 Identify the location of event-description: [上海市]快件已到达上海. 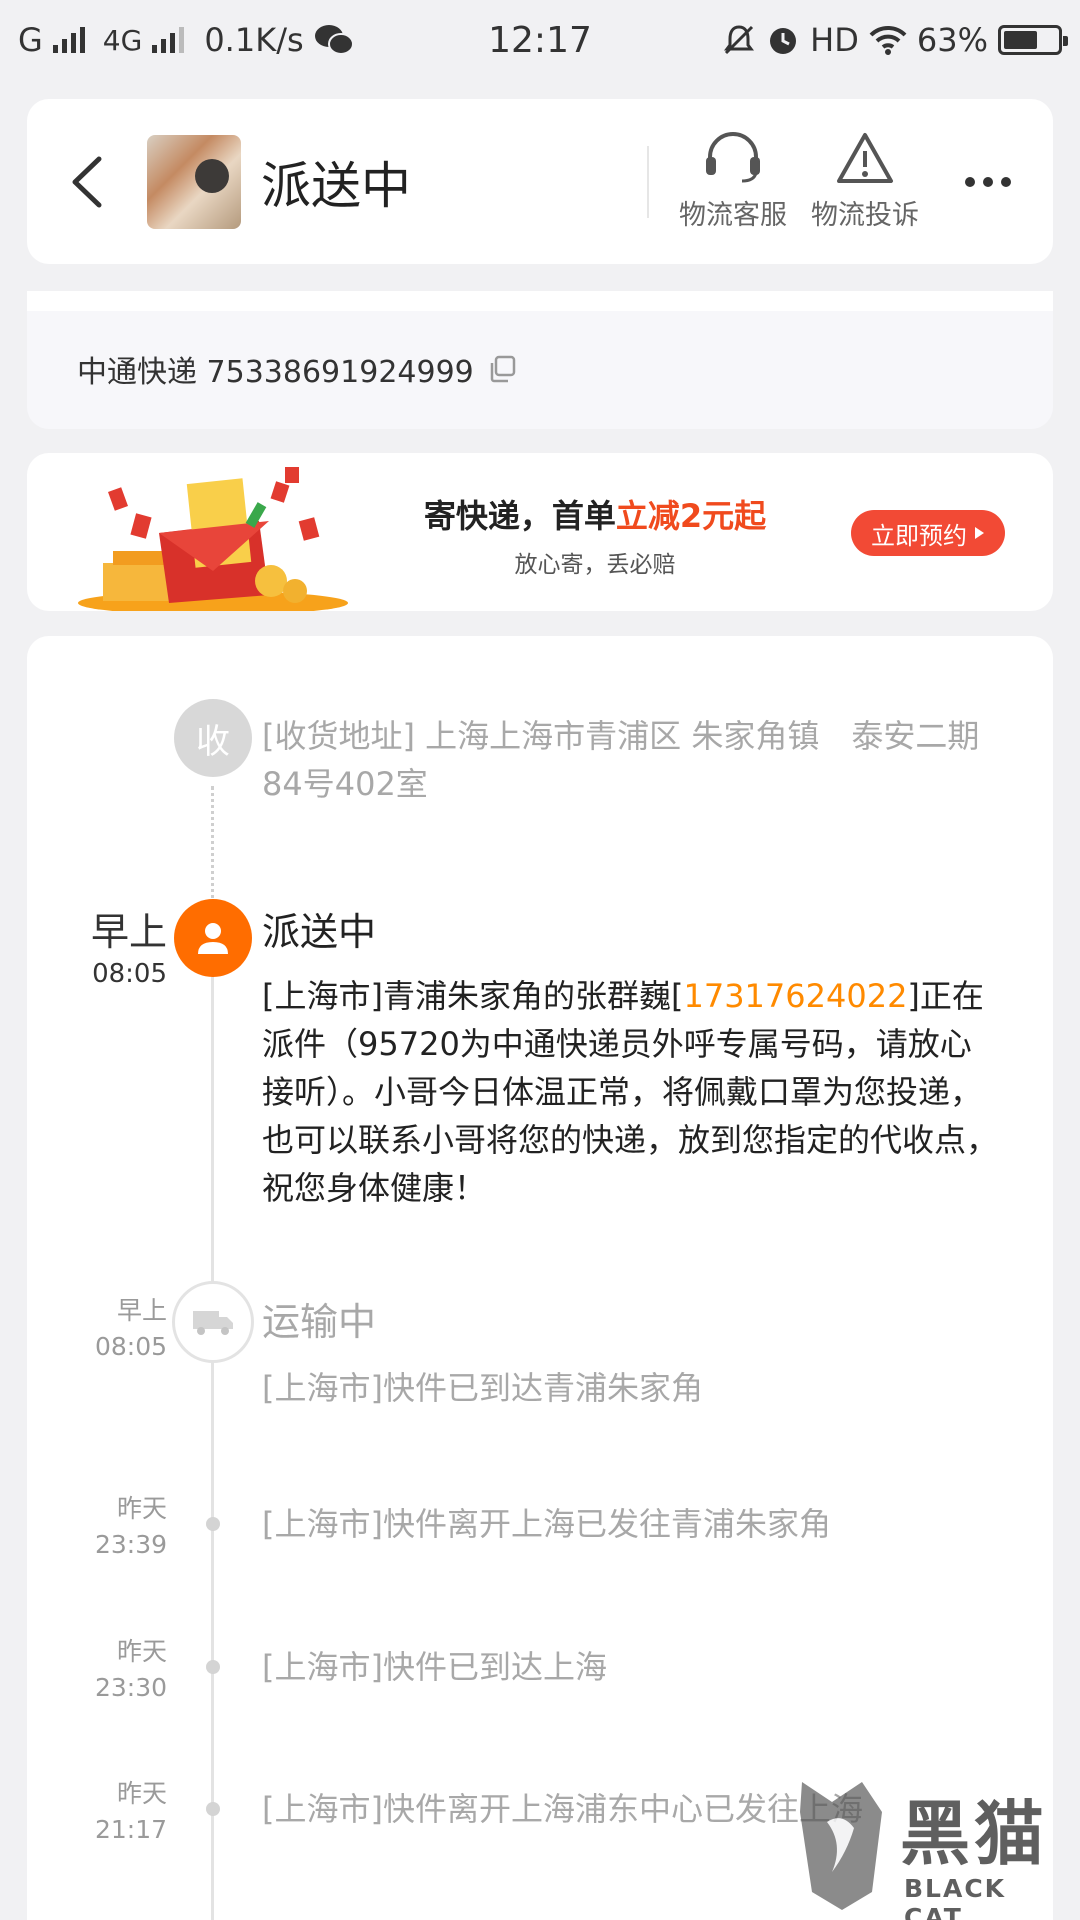
(434, 1667).